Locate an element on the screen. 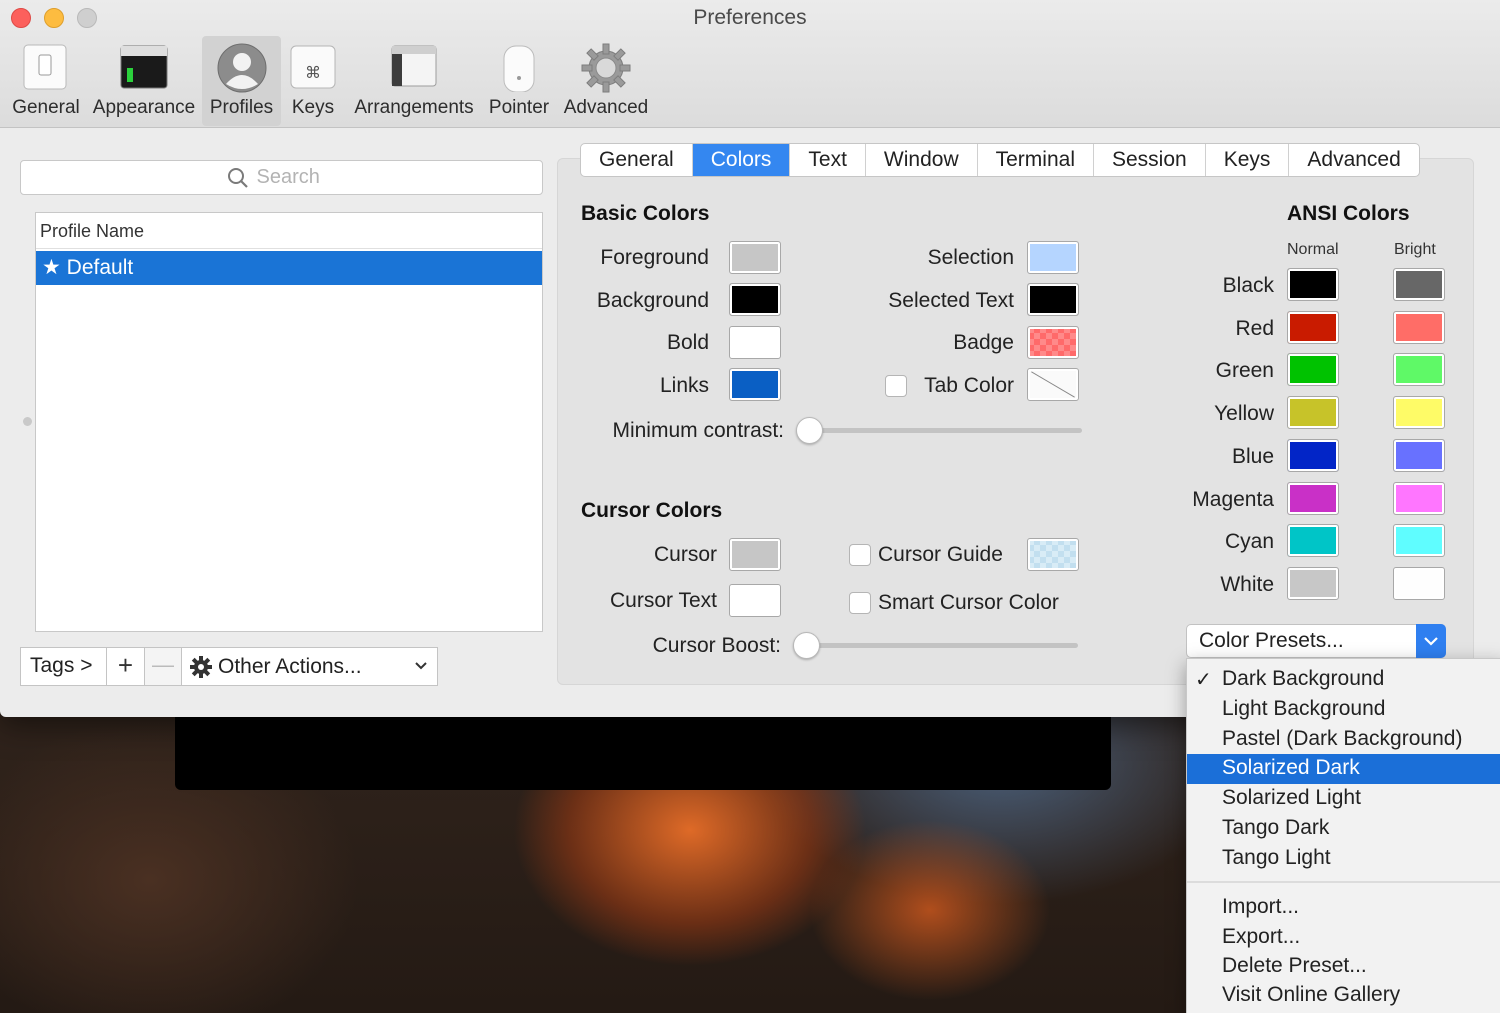  tab-color-swatch-none is located at coordinates (1053, 384).